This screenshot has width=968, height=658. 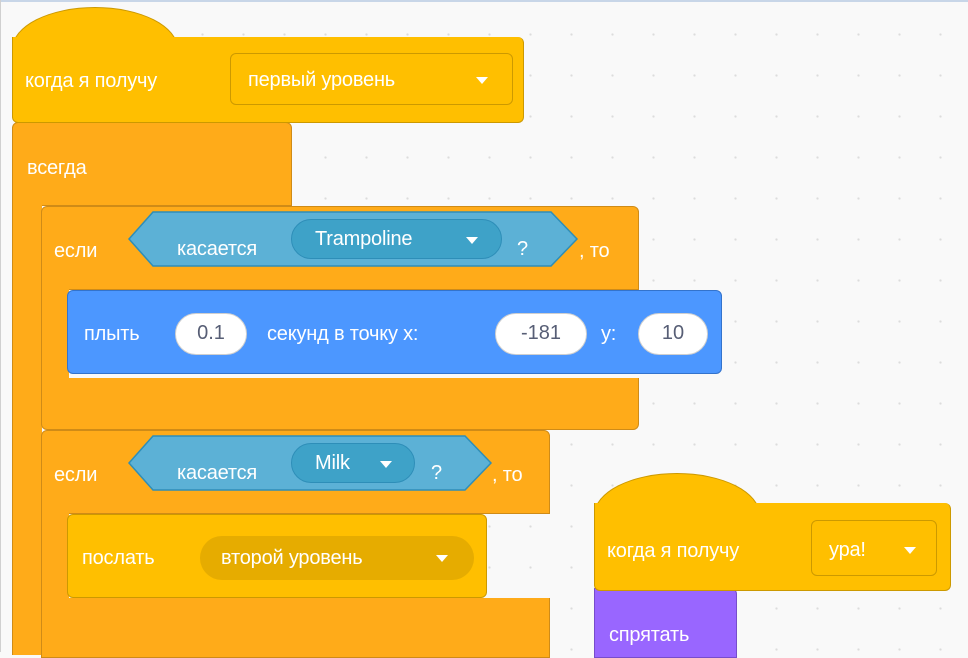 What do you see at coordinates (507, 475) in the screenshot?
I see `then-label-2: , то` at bounding box center [507, 475].